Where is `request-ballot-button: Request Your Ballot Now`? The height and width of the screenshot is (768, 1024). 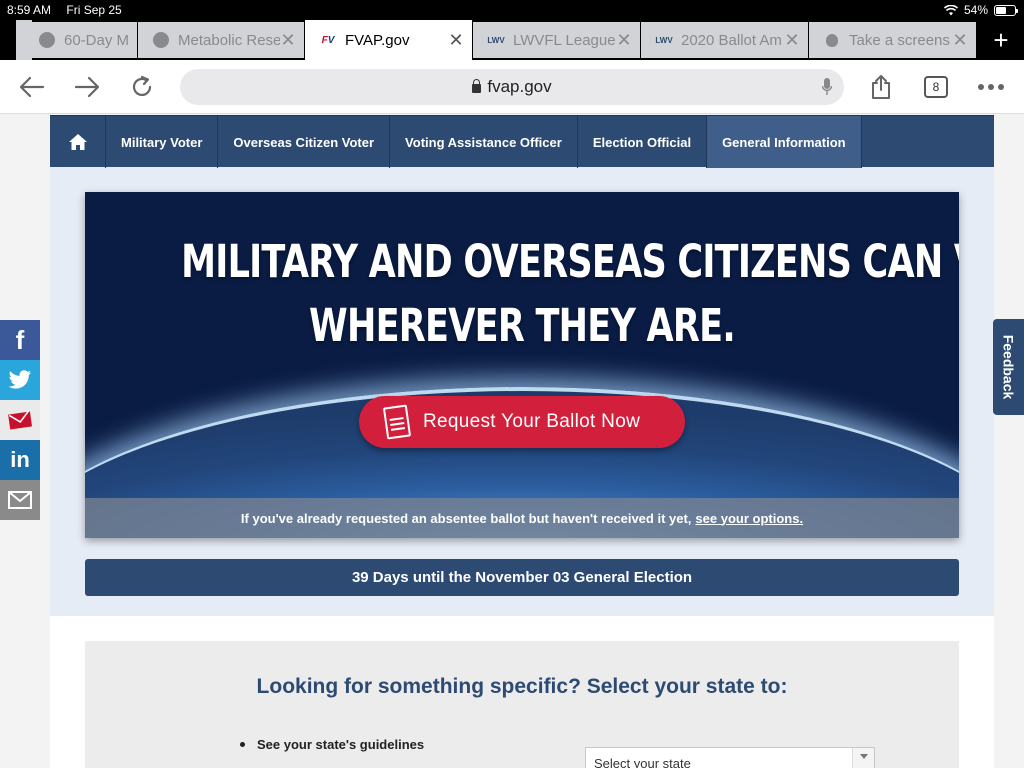 request-ballot-button: Request Your Ballot Now is located at coordinates (522, 422).